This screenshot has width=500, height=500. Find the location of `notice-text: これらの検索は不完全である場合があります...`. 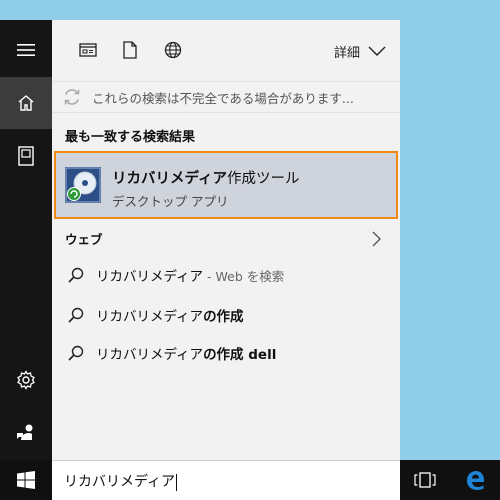

notice-text: これらの検索は不完全である場合があります... is located at coordinates (223, 98).